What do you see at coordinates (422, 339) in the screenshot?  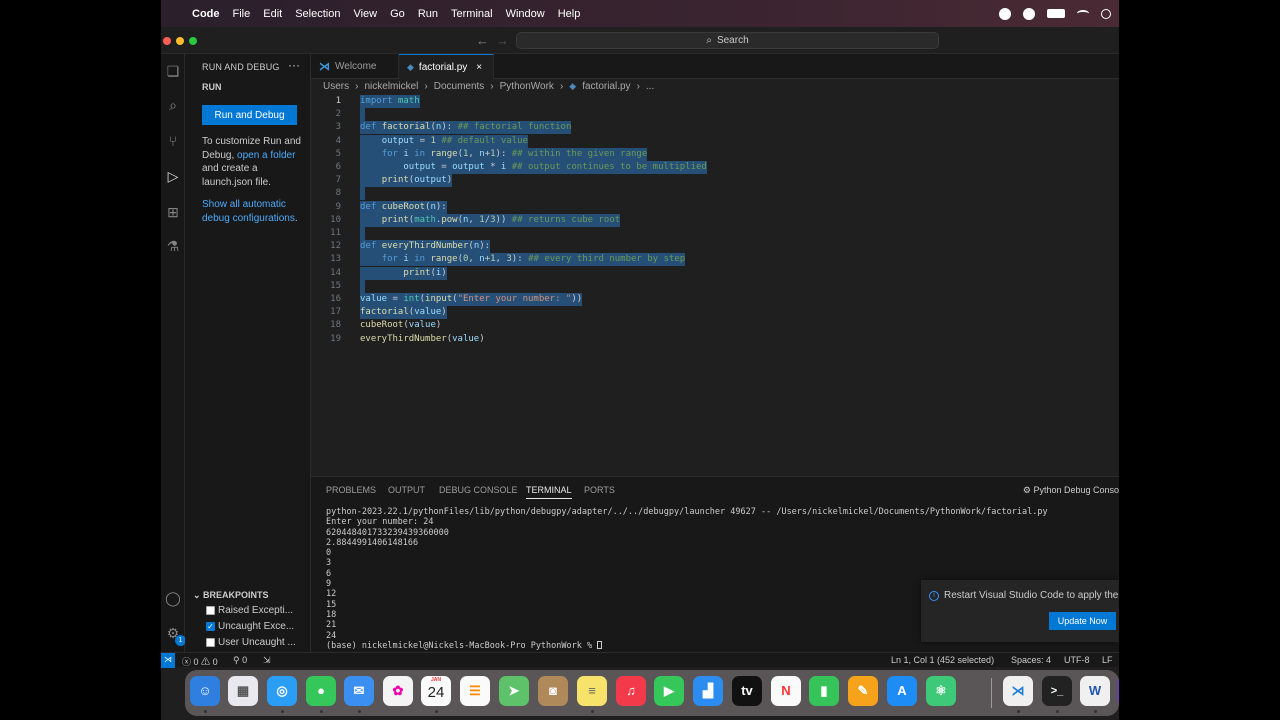 I see `code-line: everyThirdNumber(value)` at bounding box center [422, 339].